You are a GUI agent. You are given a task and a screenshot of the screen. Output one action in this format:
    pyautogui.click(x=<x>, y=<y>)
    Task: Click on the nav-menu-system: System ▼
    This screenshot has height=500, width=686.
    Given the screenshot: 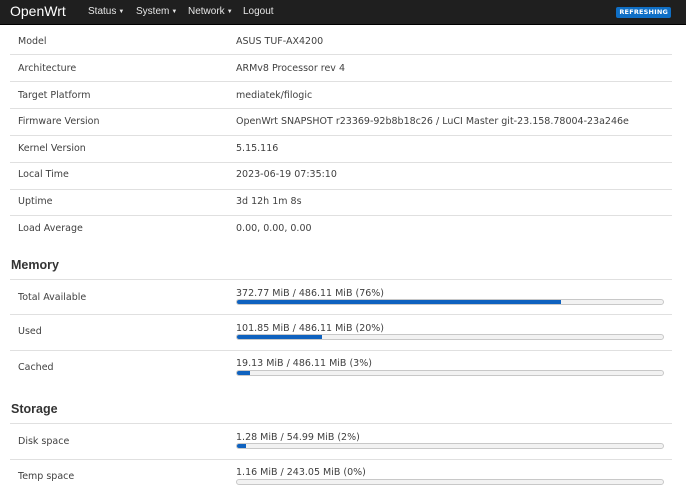 What is the action you would take?
    pyautogui.click(x=156, y=11)
    